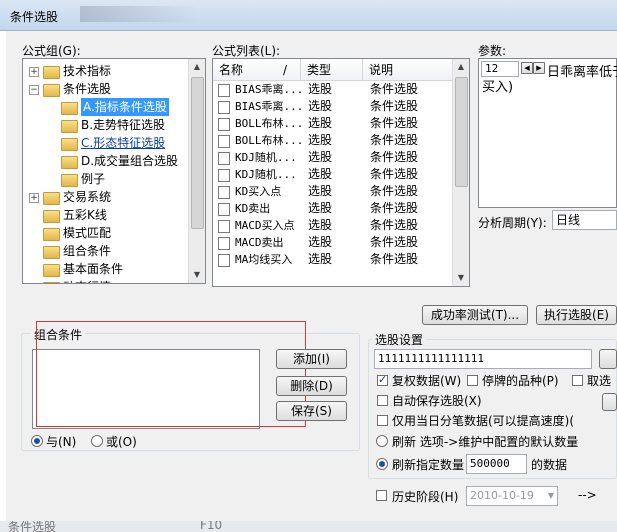 The height and width of the screenshot is (532, 617). I want to click on or-radio, so click(97, 441).